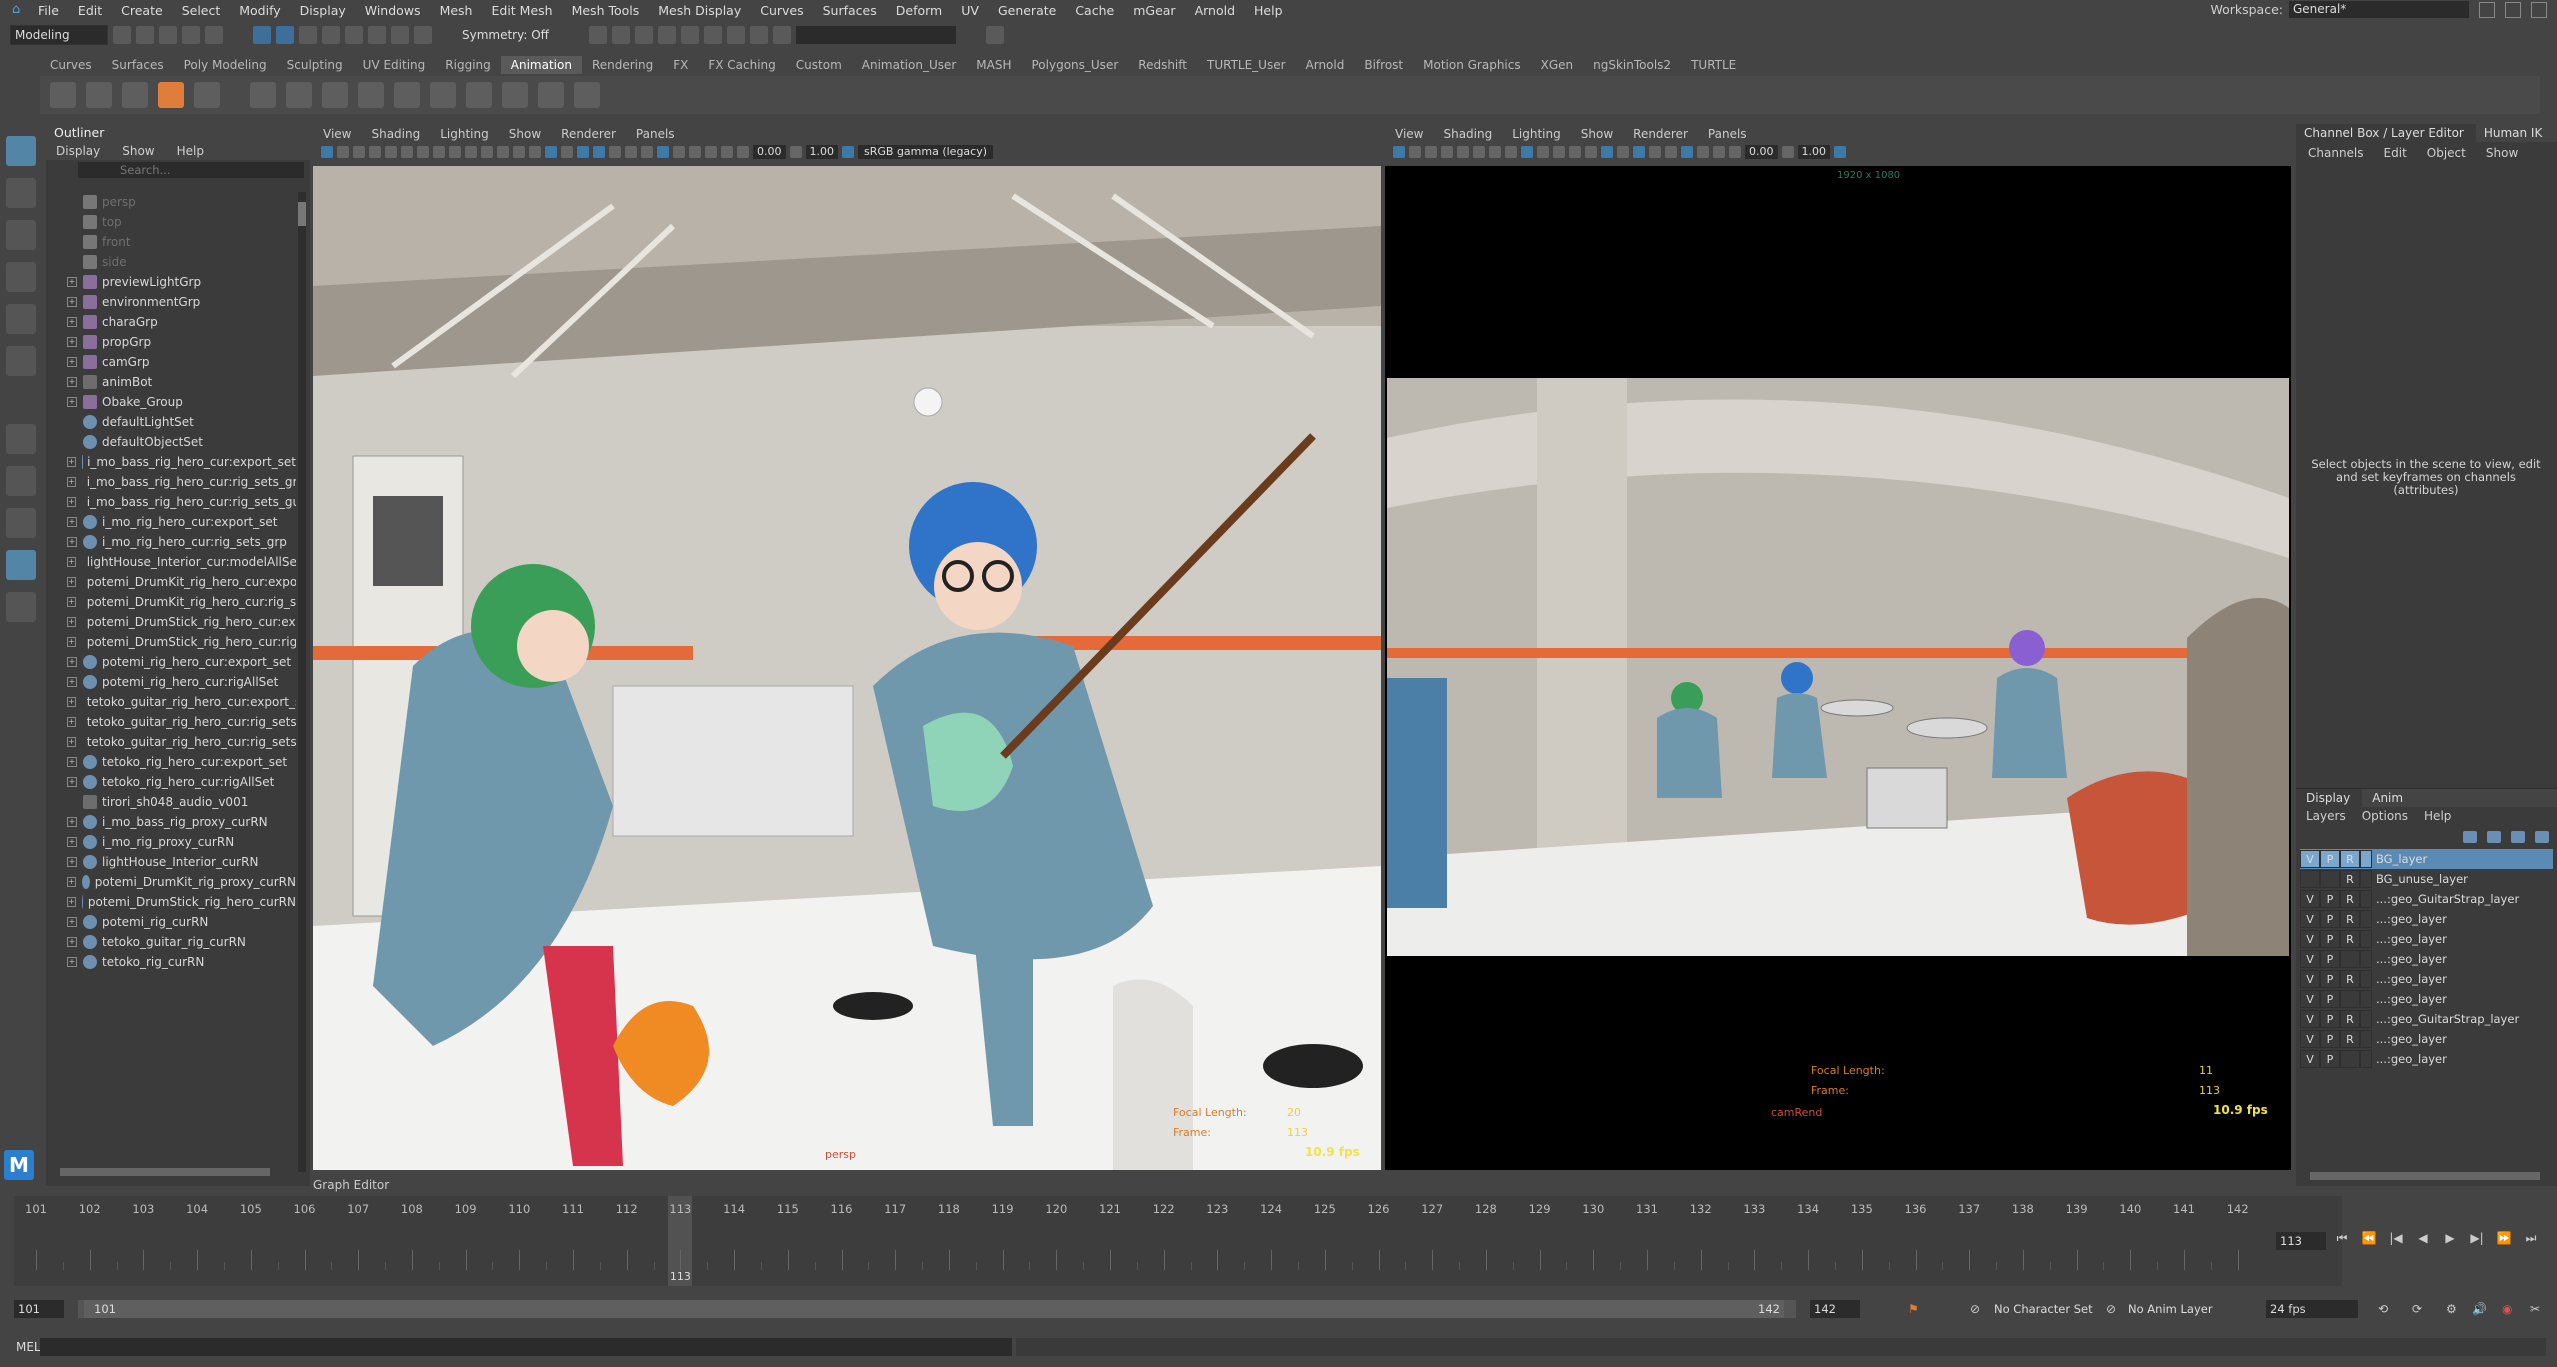 The width and height of the screenshot is (2557, 1367). Describe the element at coordinates (1671, 152) in the screenshot. I see `shadows-icon` at that location.